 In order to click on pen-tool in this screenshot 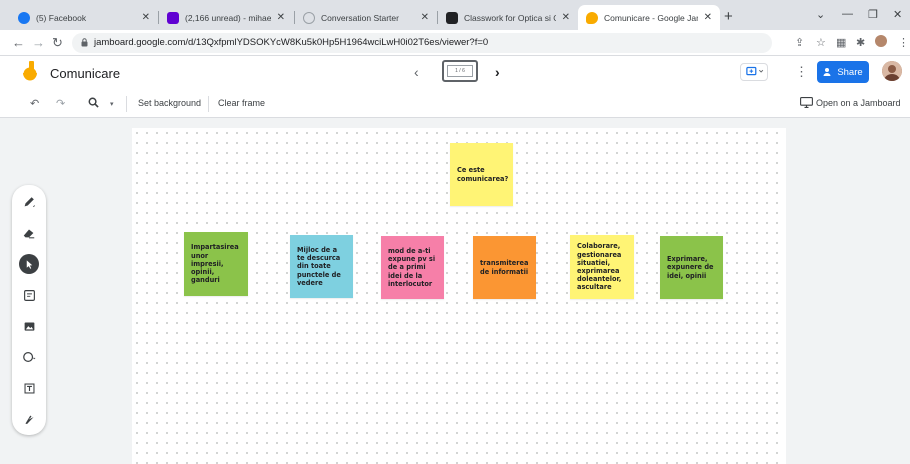, I will do `click(29, 202)`.